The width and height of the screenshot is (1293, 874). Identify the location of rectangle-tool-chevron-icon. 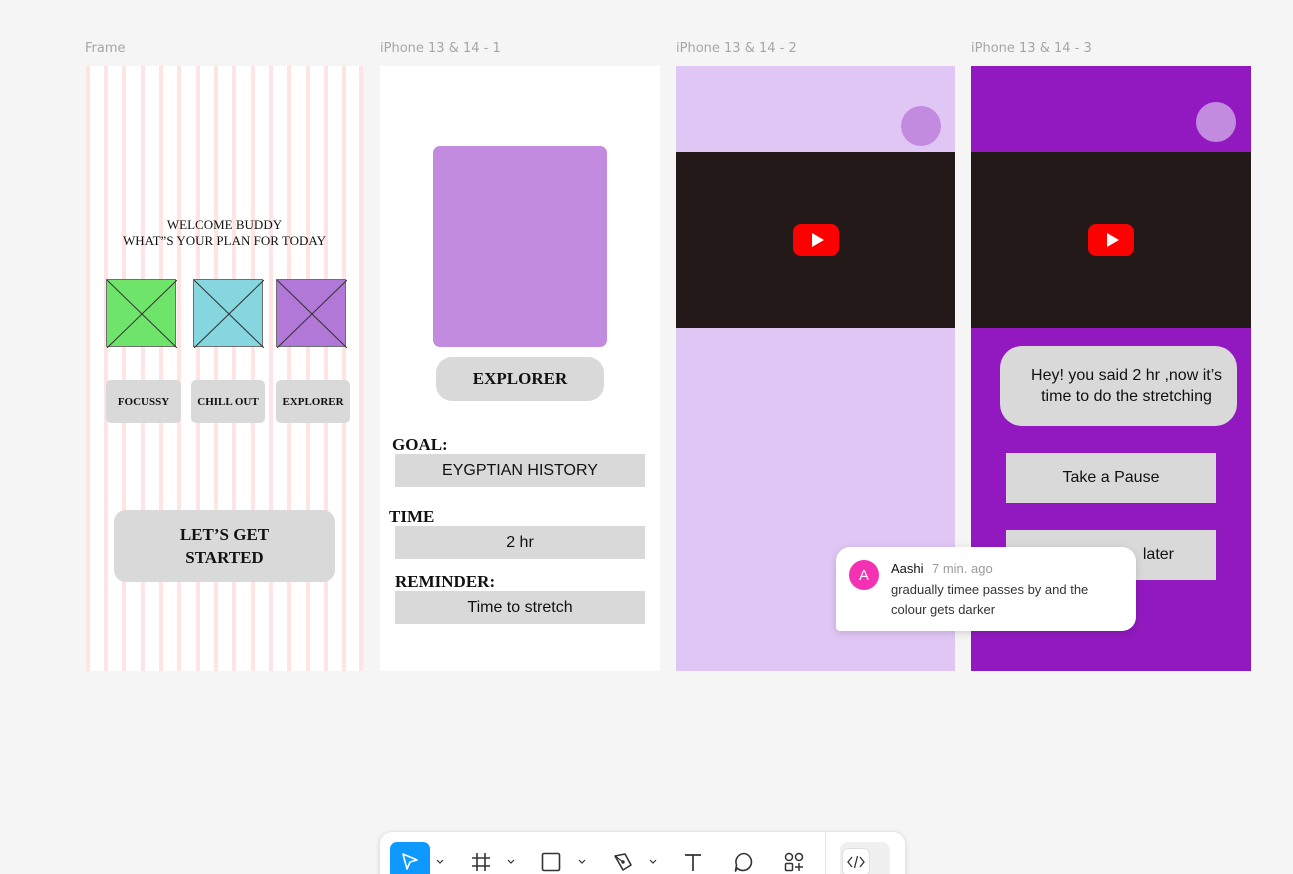
(582, 862).